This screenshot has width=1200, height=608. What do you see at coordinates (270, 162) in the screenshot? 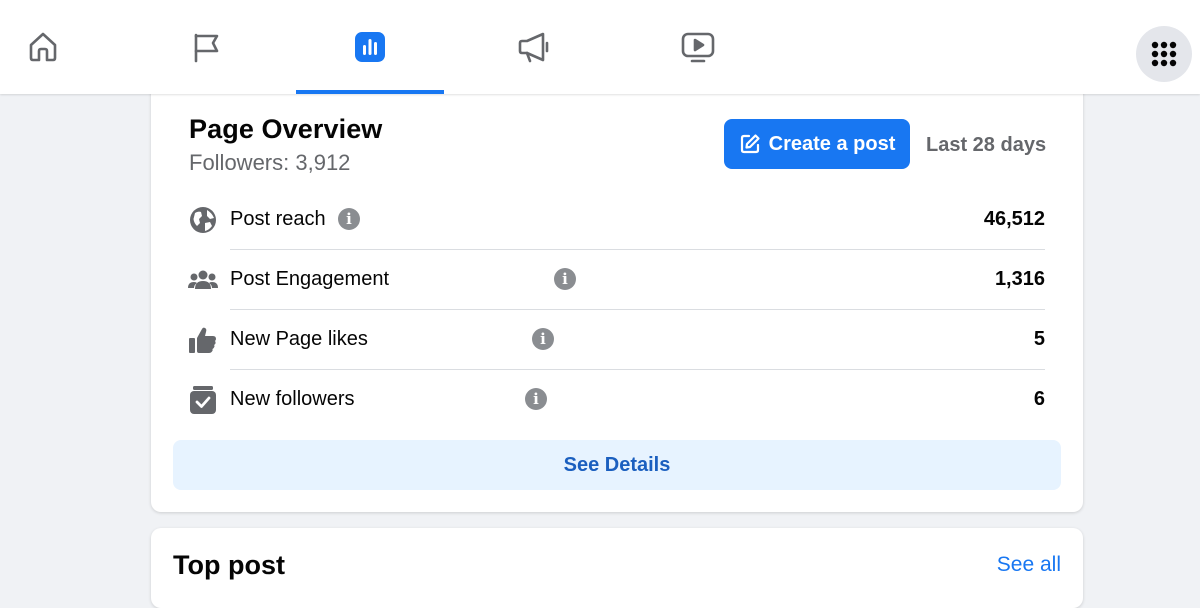
I see `followers-count: Followers: 3,912` at bounding box center [270, 162].